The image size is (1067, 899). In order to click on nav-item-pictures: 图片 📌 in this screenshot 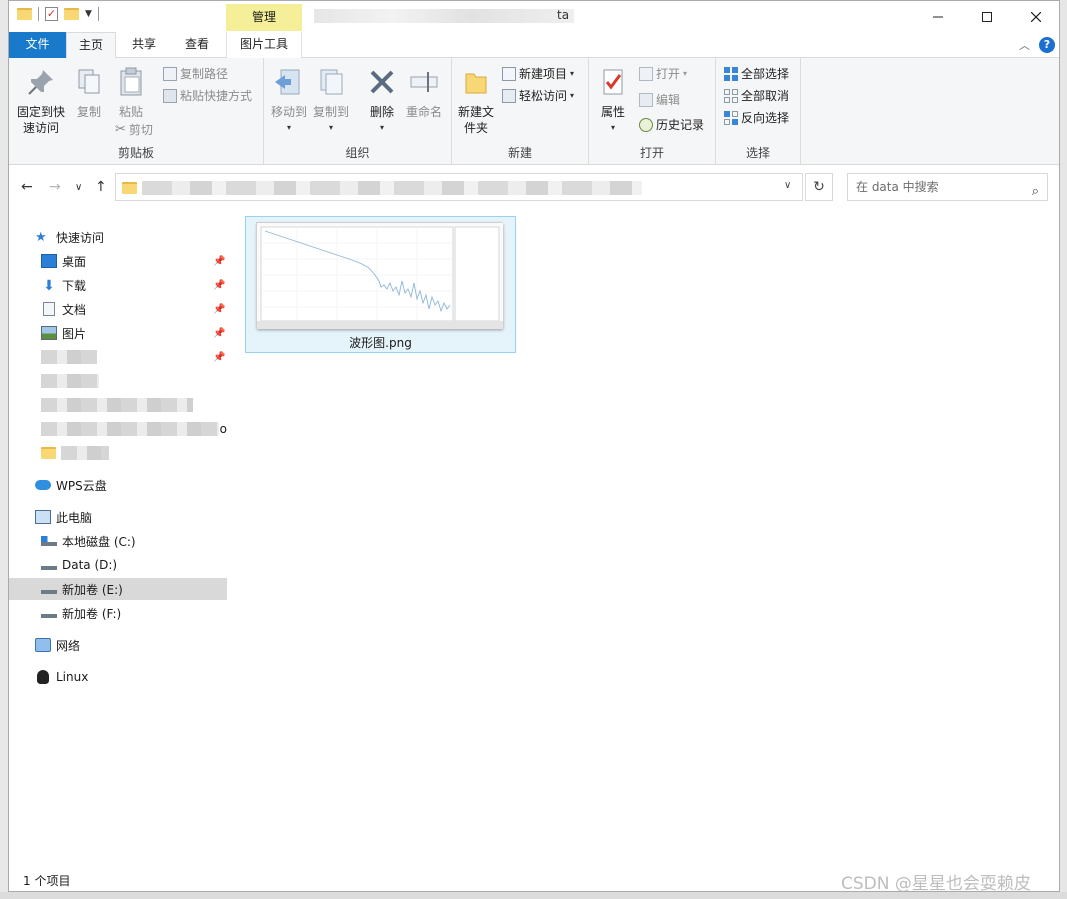, I will do `click(118, 333)`.